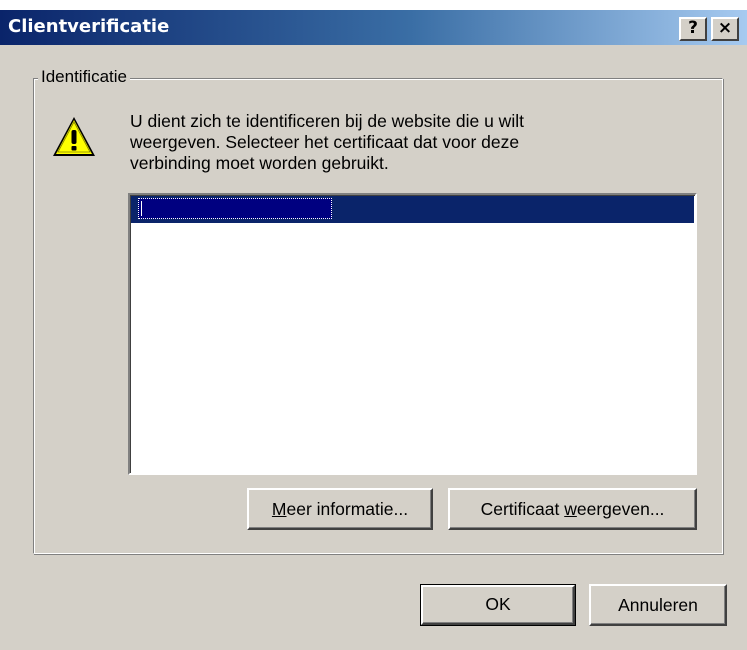 The width and height of the screenshot is (747, 650). Describe the element at coordinates (74, 136) in the screenshot. I see `warning-icon` at that location.